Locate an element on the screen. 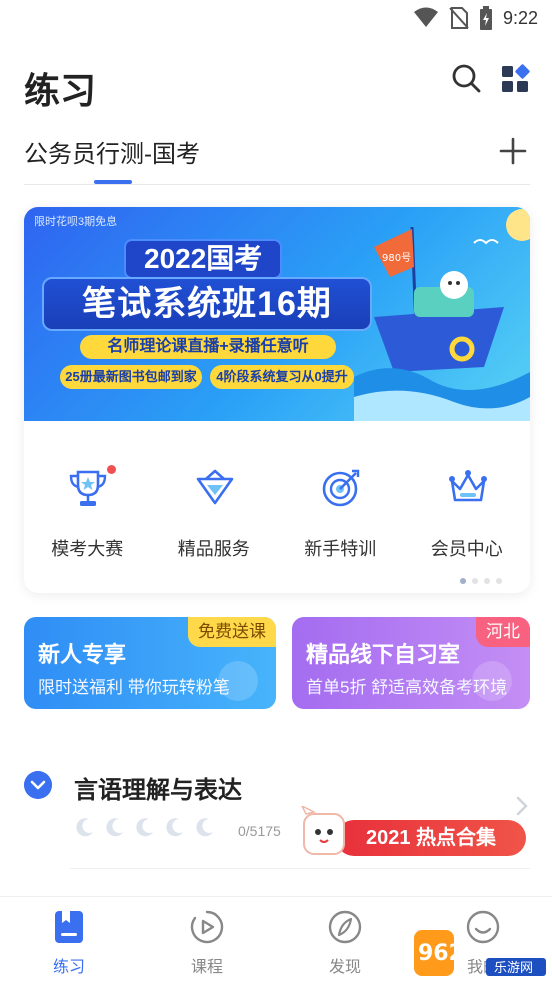 This screenshot has height=981, width=552. page-title: 练习 is located at coordinates (60, 90).